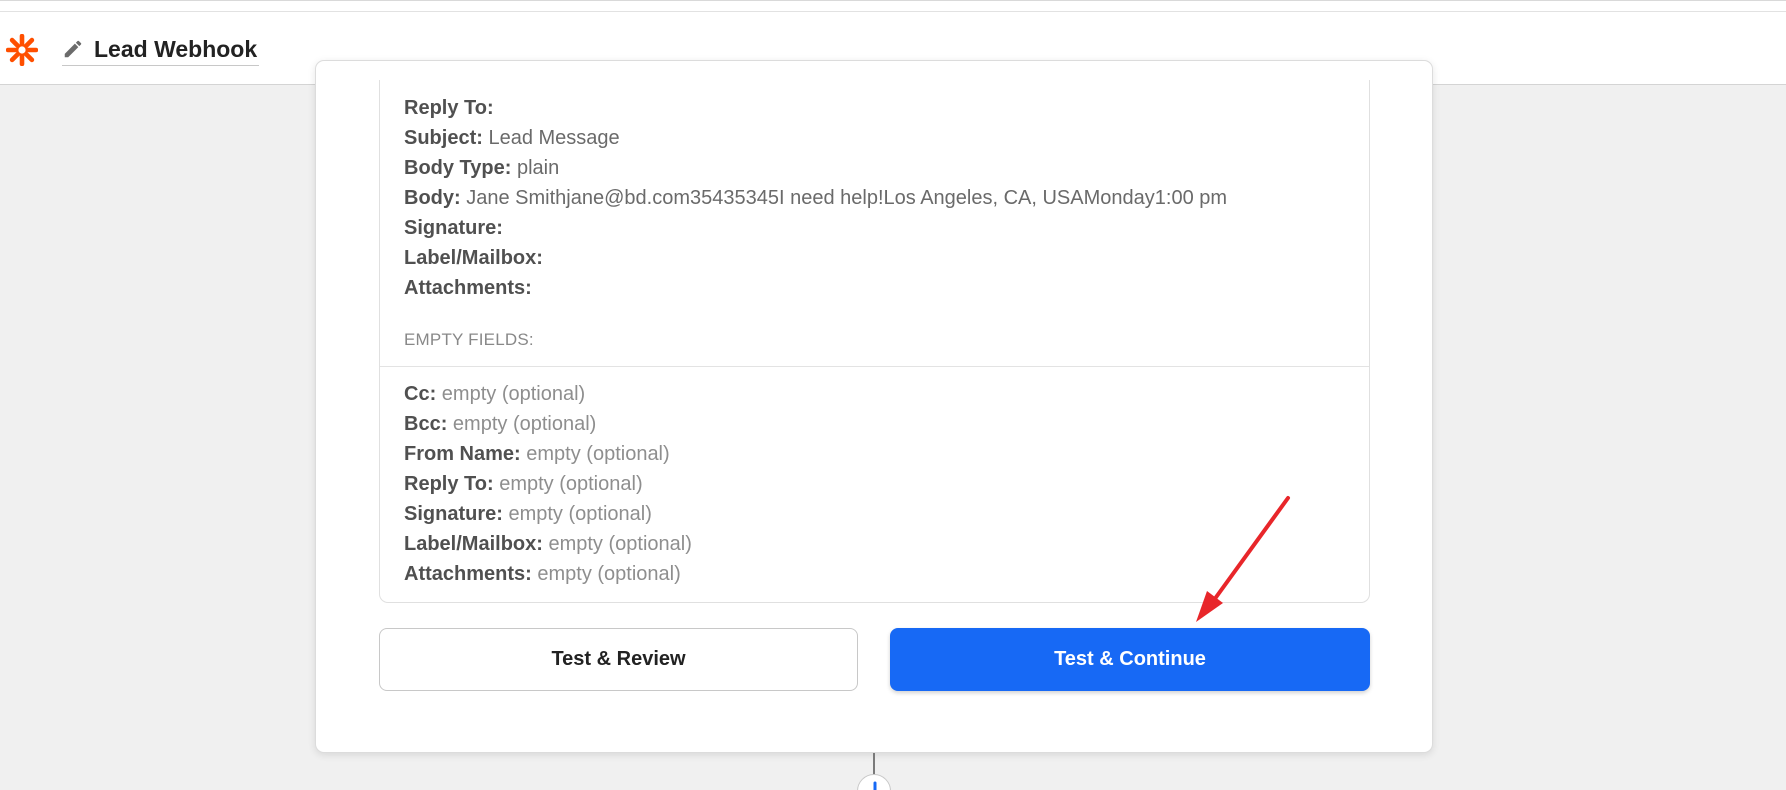 The width and height of the screenshot is (1786, 790). I want to click on field-body-type: Body Type: plain, so click(481, 168).